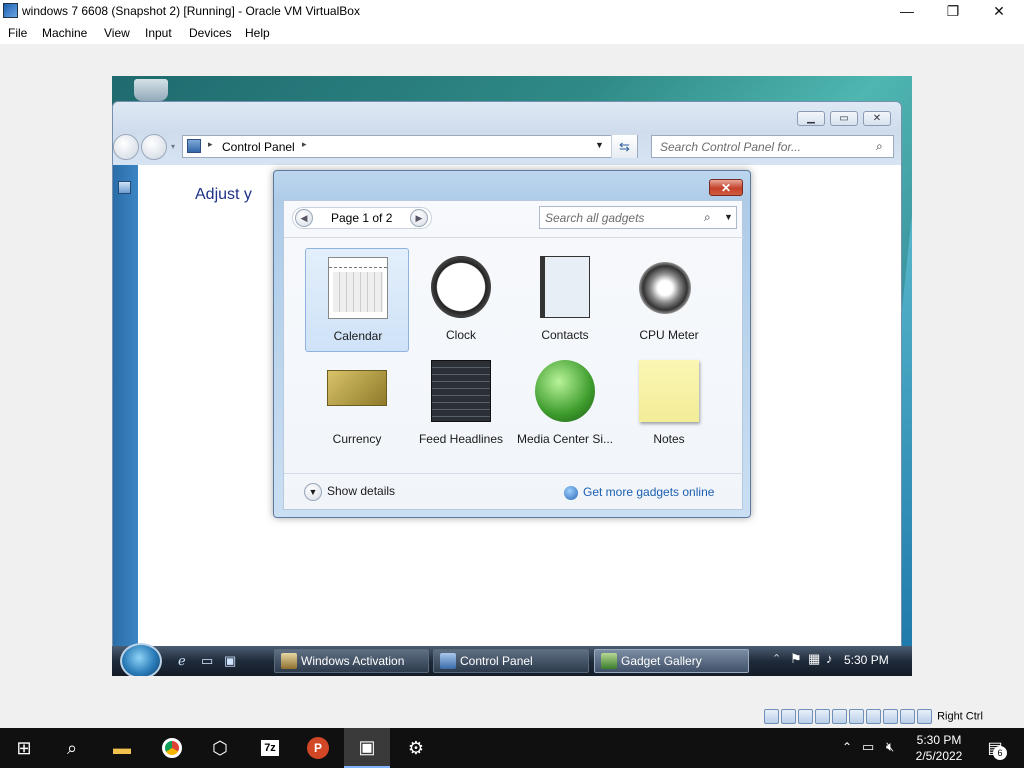  What do you see at coordinates (512, 33) in the screenshot?
I see `vbox-menubar: File Machine View Input Devices Help` at bounding box center [512, 33].